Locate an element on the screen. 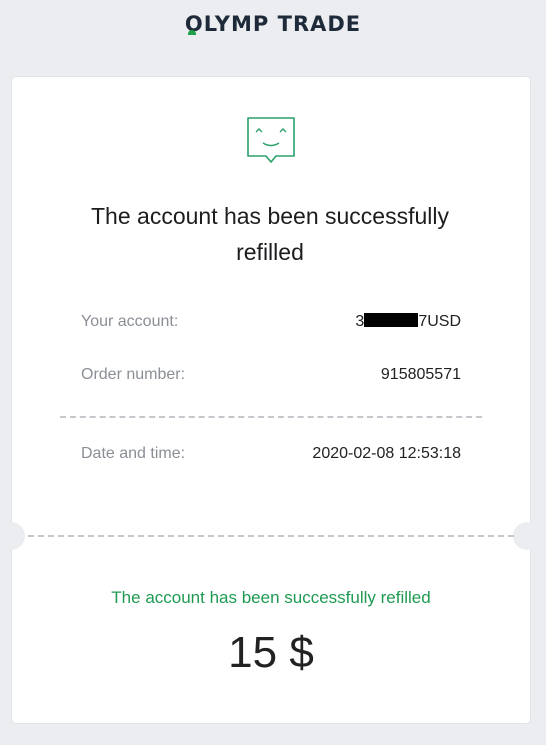  account-value: 3 7USD is located at coordinates (408, 321).